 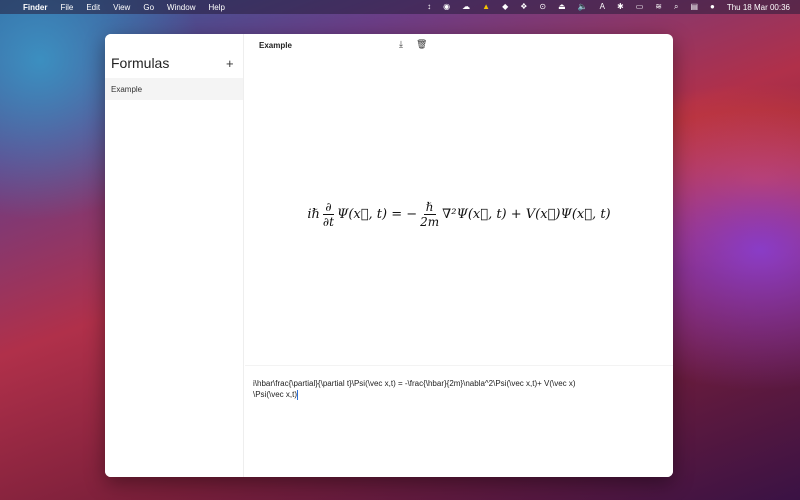 What do you see at coordinates (174, 89) in the screenshot?
I see `sidebar-item-example: Example` at bounding box center [174, 89].